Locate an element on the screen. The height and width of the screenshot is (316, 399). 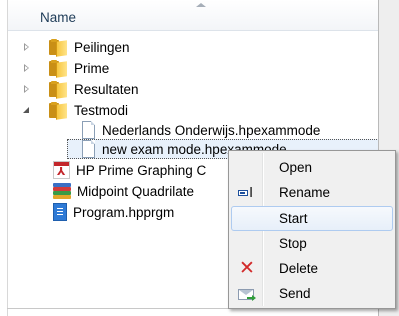
collapse-arrow-icon is located at coordinates (27, 110).